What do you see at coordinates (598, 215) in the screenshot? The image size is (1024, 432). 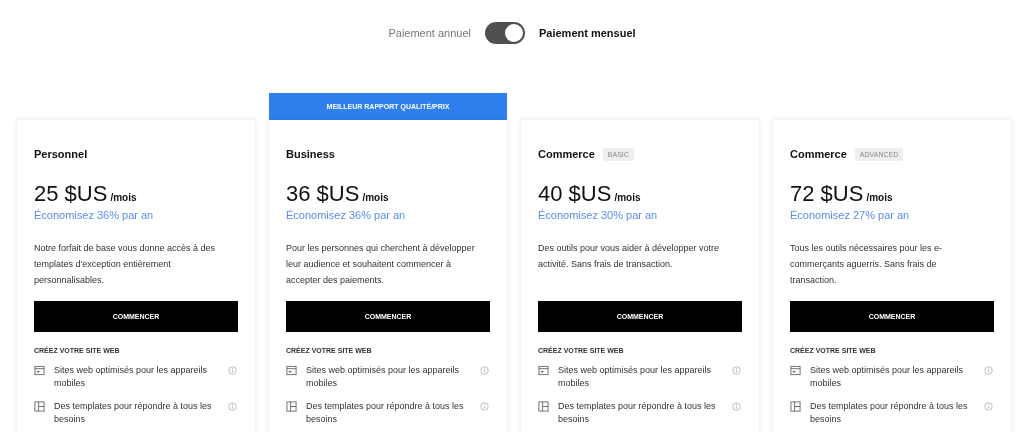 I see `savings-text: Économisez 30% par an` at bounding box center [598, 215].